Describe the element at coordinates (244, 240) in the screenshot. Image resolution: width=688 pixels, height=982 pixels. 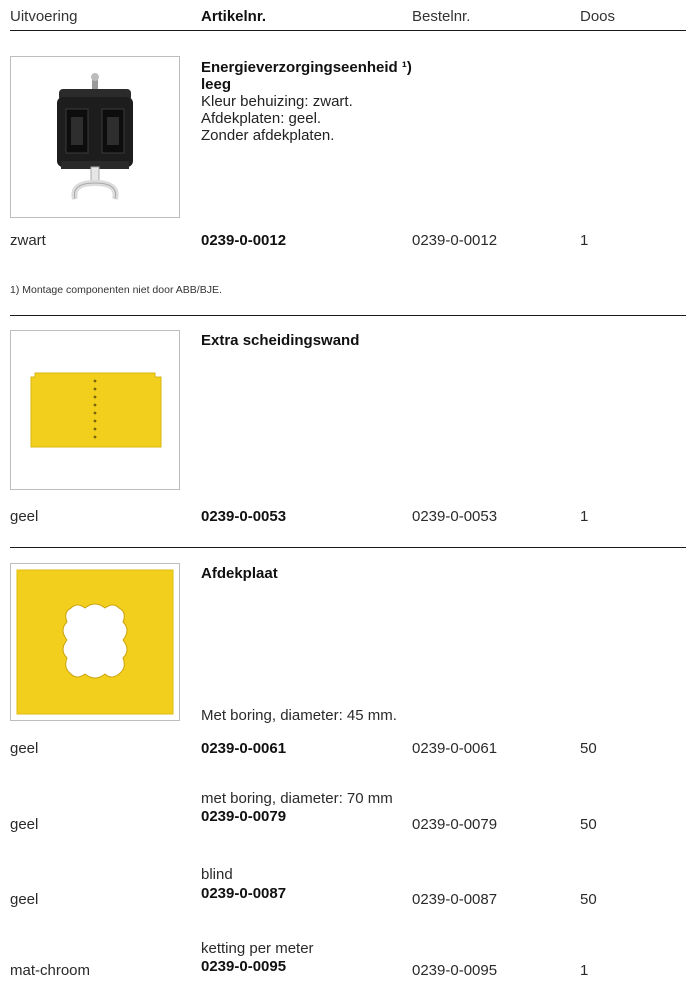
I see `row-artikelnr: 0239-0-0012` at that location.